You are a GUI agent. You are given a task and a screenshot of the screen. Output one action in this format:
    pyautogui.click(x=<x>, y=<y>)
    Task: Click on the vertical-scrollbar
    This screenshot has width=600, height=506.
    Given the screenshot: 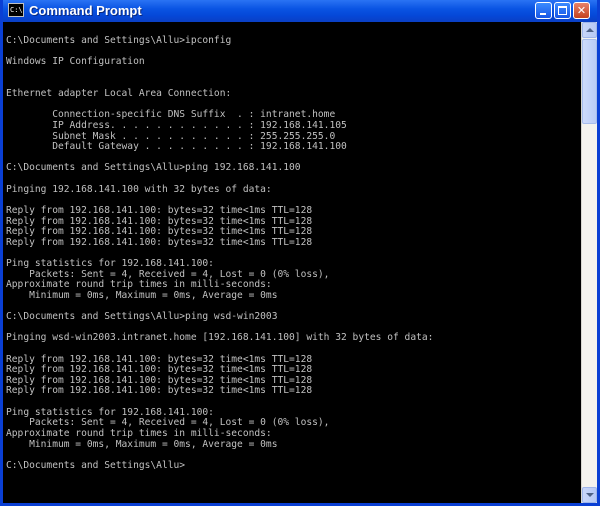 What is the action you would take?
    pyautogui.click(x=589, y=262)
    